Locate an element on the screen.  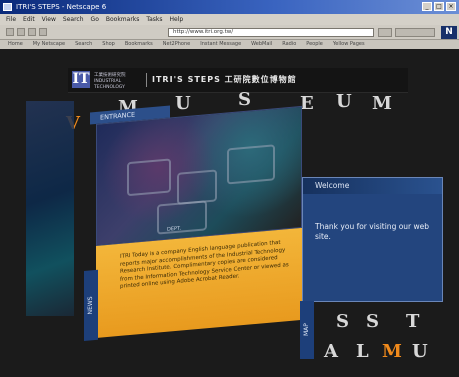
header-divider is located at coordinates (146, 80).